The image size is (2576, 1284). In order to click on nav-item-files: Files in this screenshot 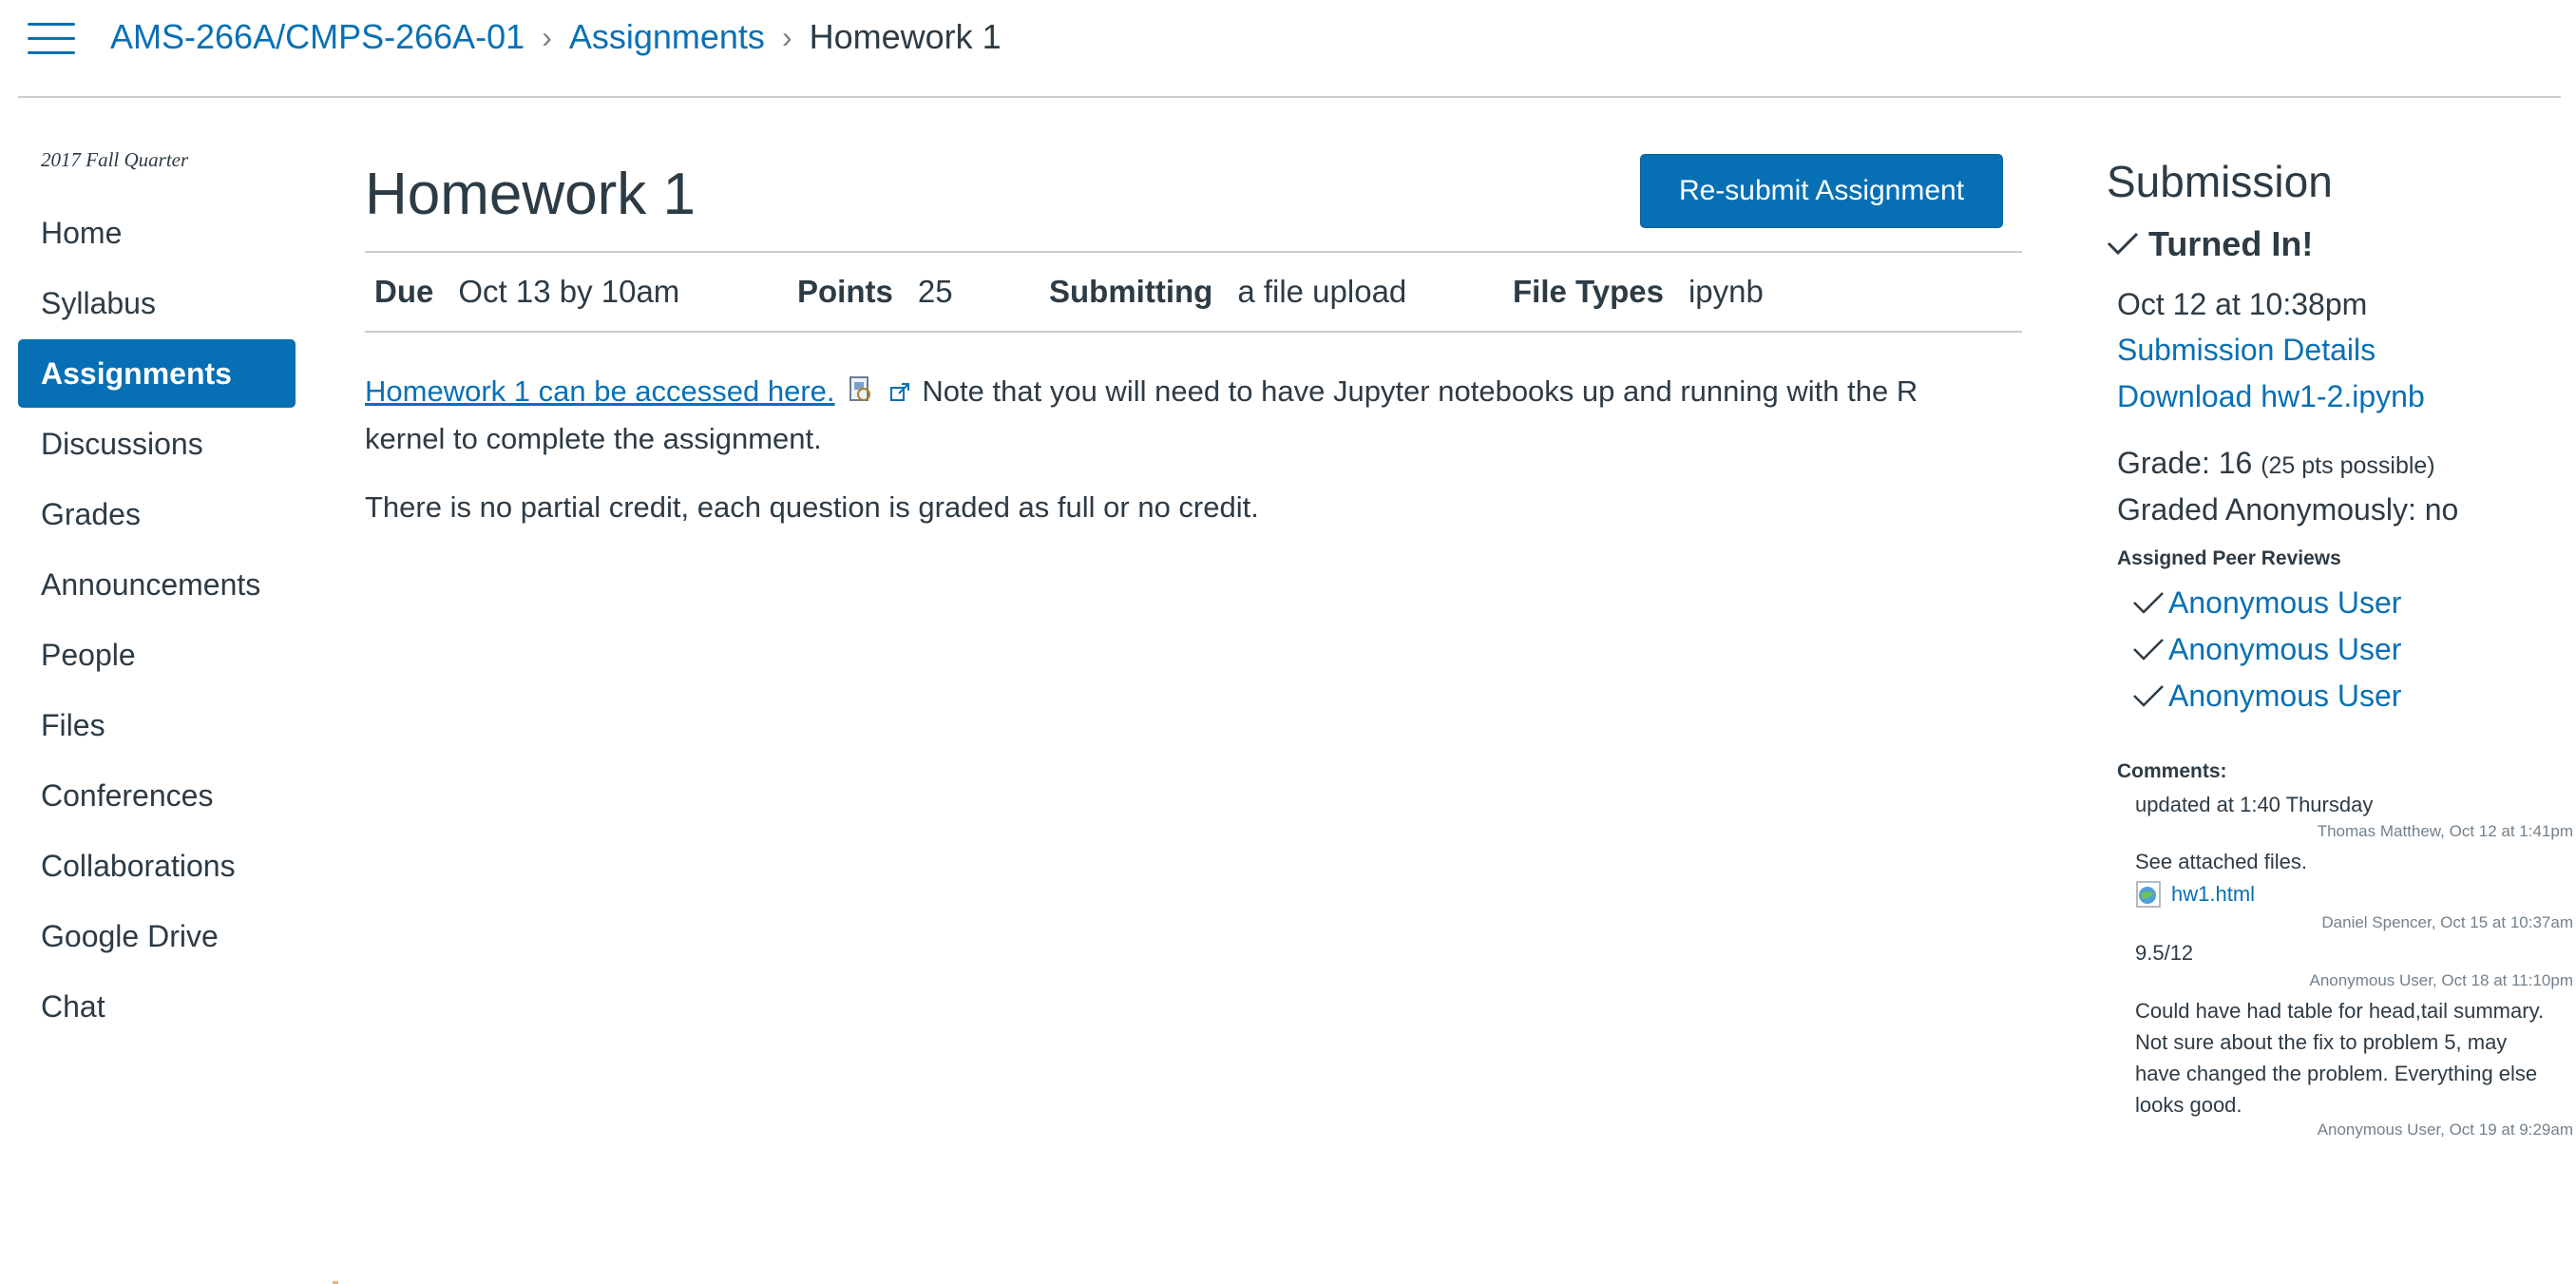, I will do `click(157, 725)`.